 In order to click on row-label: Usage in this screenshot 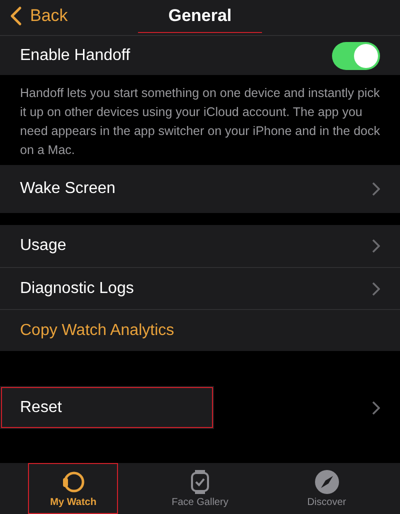, I will do `click(43, 246)`.